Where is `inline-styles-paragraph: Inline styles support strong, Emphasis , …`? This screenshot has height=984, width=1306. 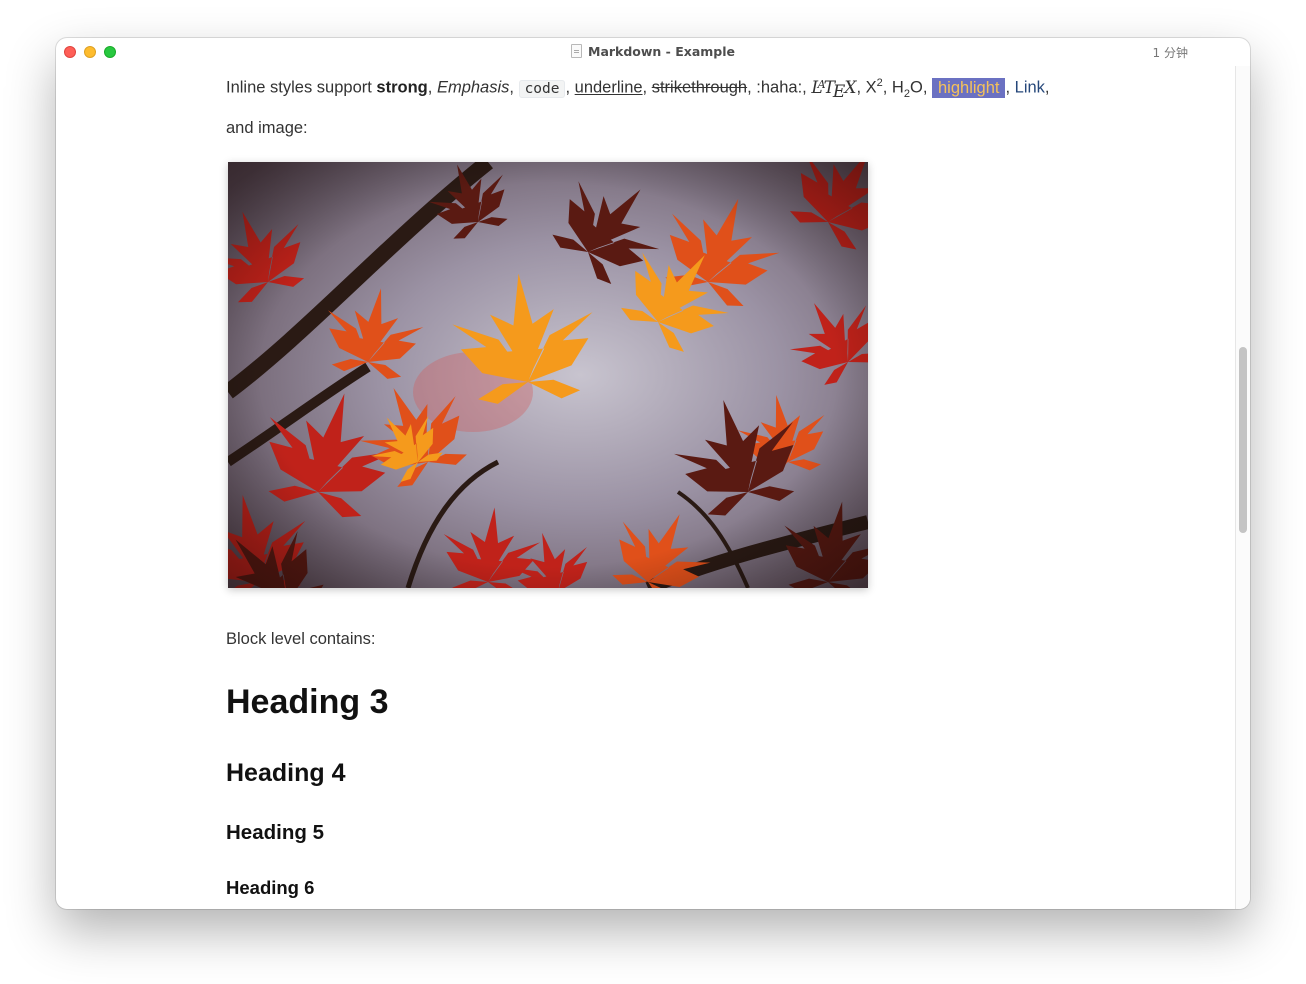 inline-styles-paragraph: Inline styles support strong, Emphasis , … is located at coordinates (661, 105).